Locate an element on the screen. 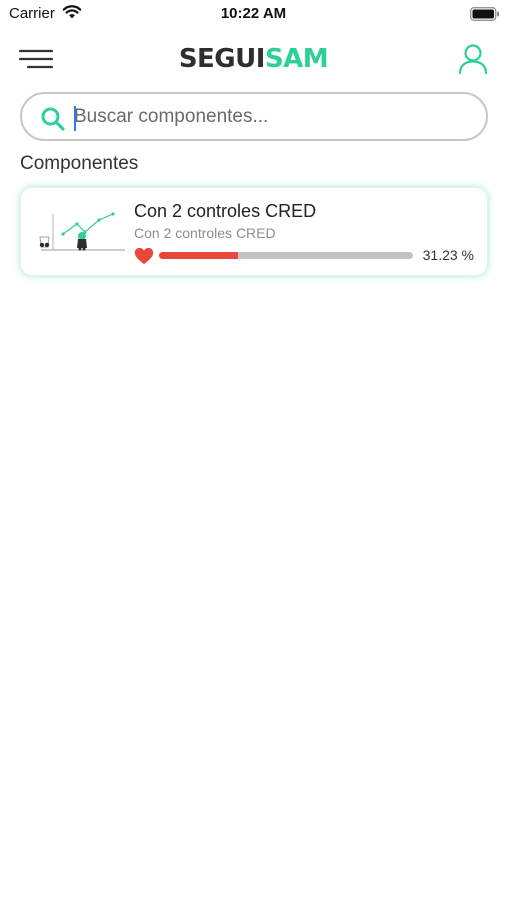  text-cursor is located at coordinates (75, 118).